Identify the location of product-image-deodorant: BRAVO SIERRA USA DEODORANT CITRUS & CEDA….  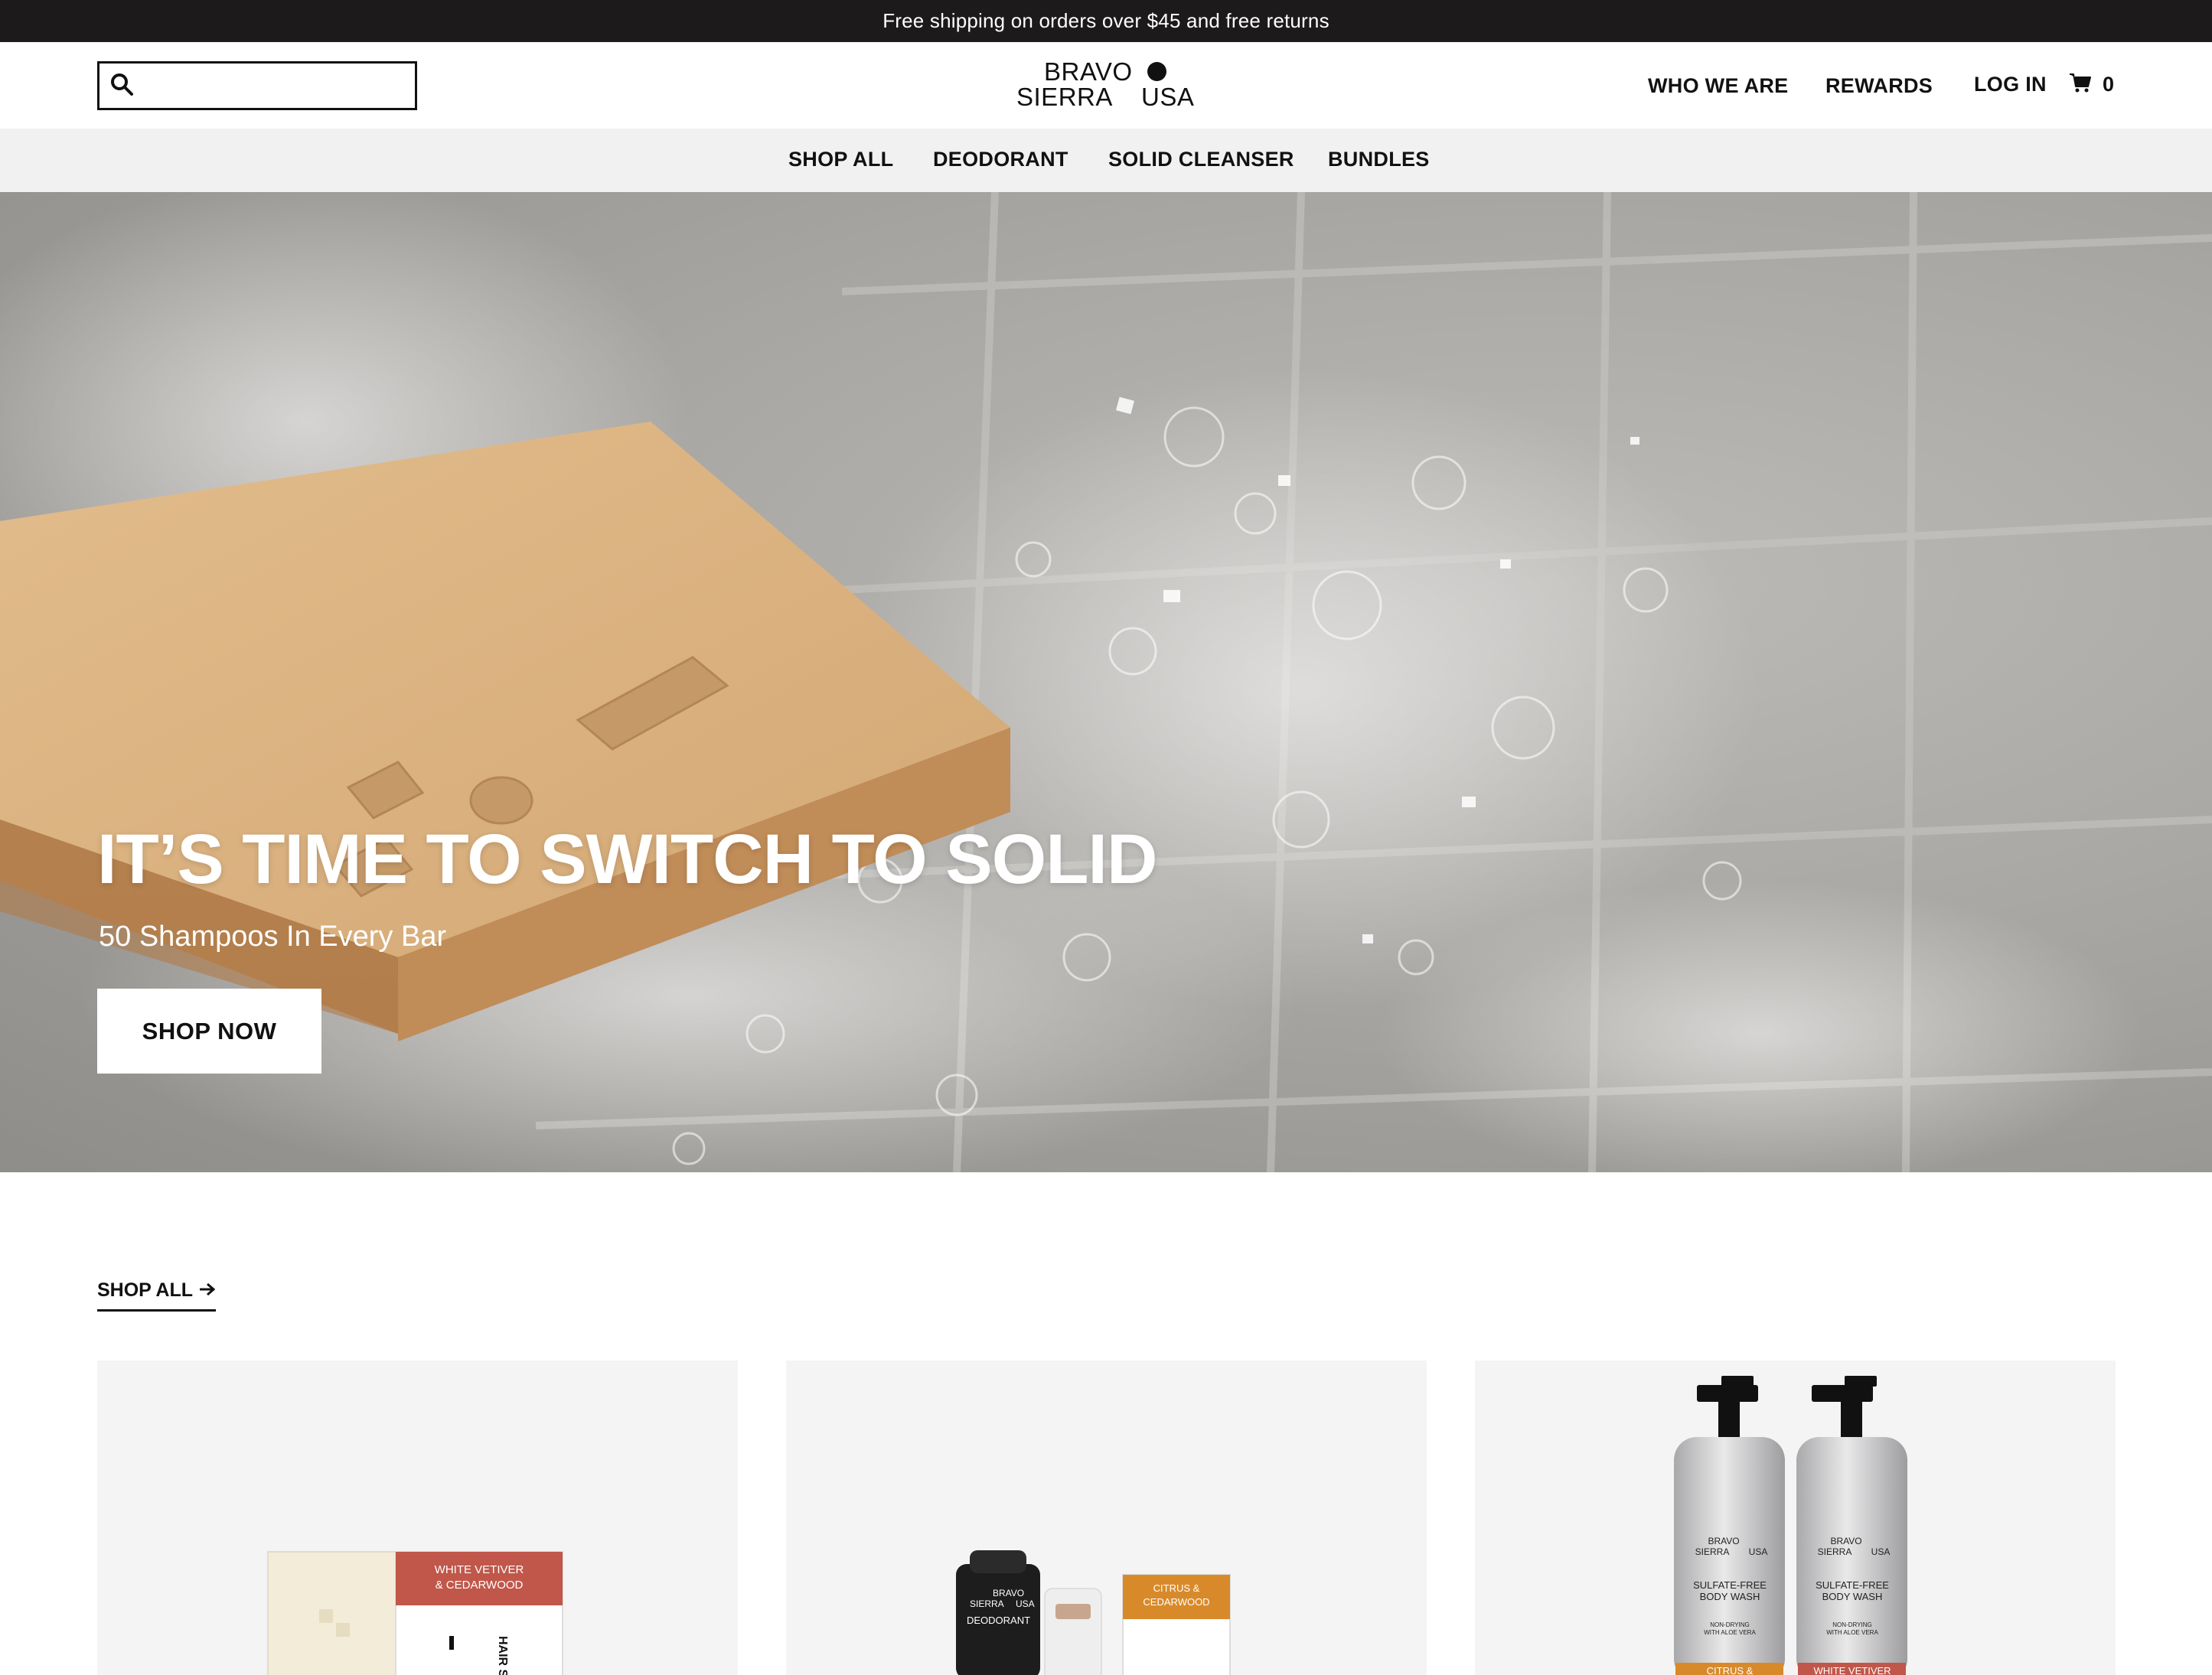
(1093, 1612).